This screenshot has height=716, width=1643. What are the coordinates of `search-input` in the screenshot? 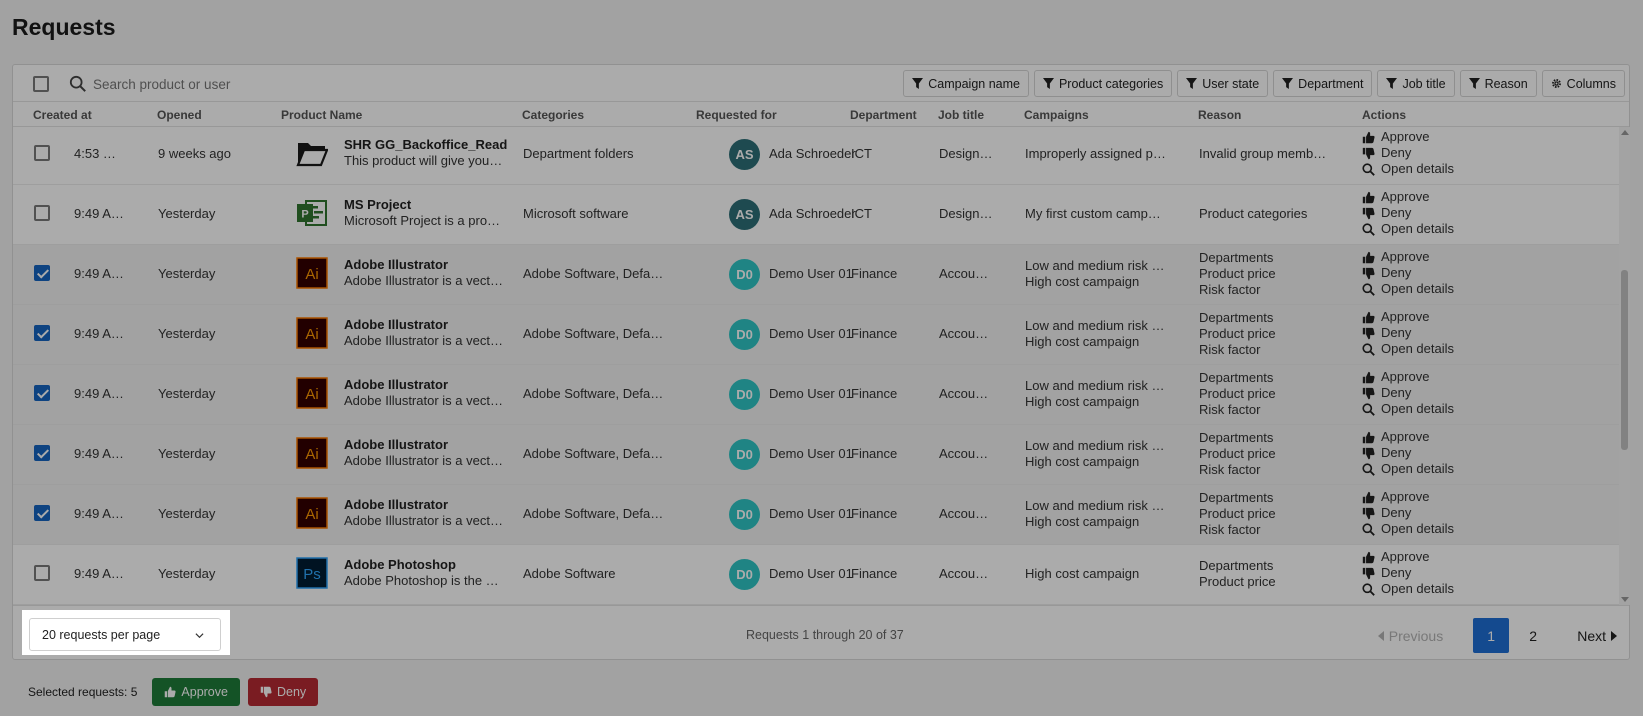 It's located at (343, 84).